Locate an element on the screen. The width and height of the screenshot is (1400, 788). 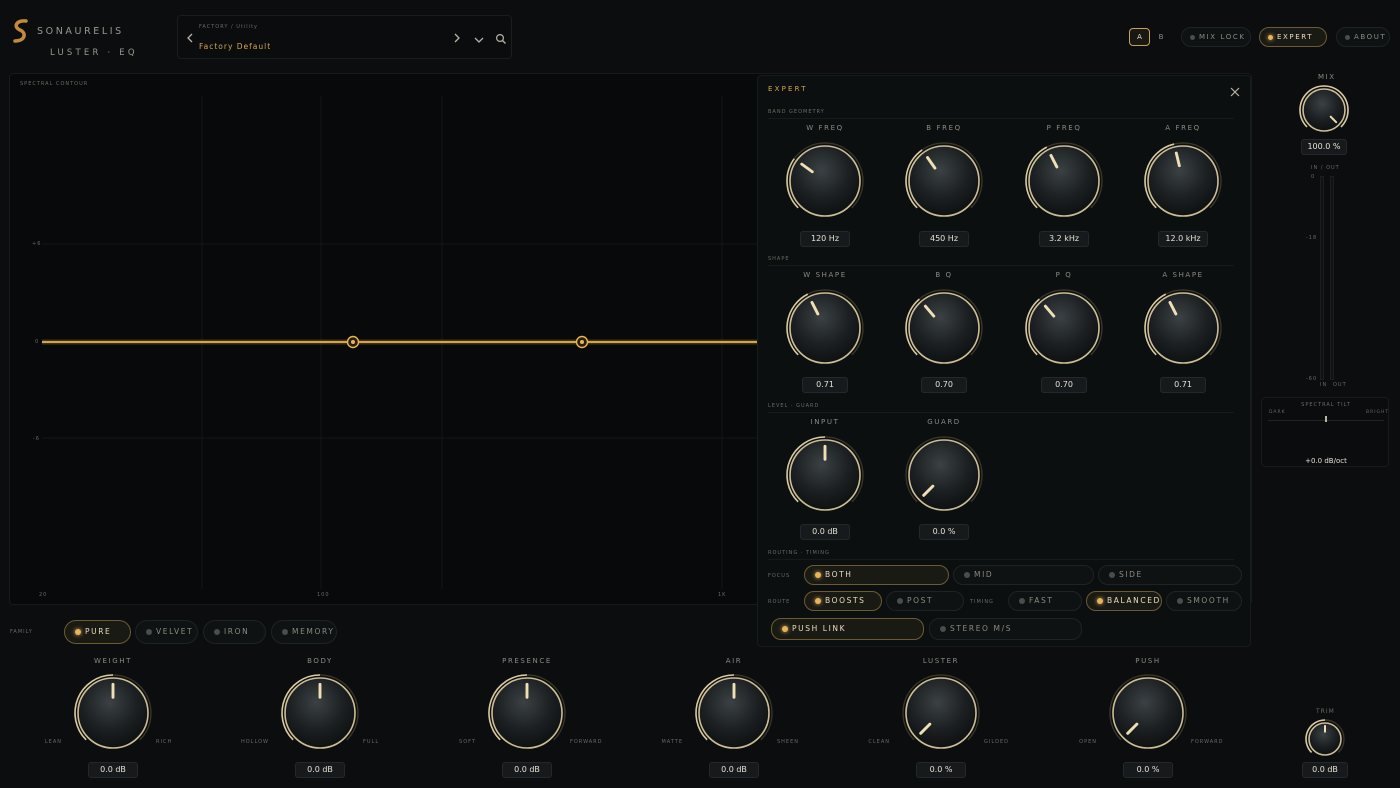
band-3-value: 12.0 kHz is located at coordinates (1183, 239).